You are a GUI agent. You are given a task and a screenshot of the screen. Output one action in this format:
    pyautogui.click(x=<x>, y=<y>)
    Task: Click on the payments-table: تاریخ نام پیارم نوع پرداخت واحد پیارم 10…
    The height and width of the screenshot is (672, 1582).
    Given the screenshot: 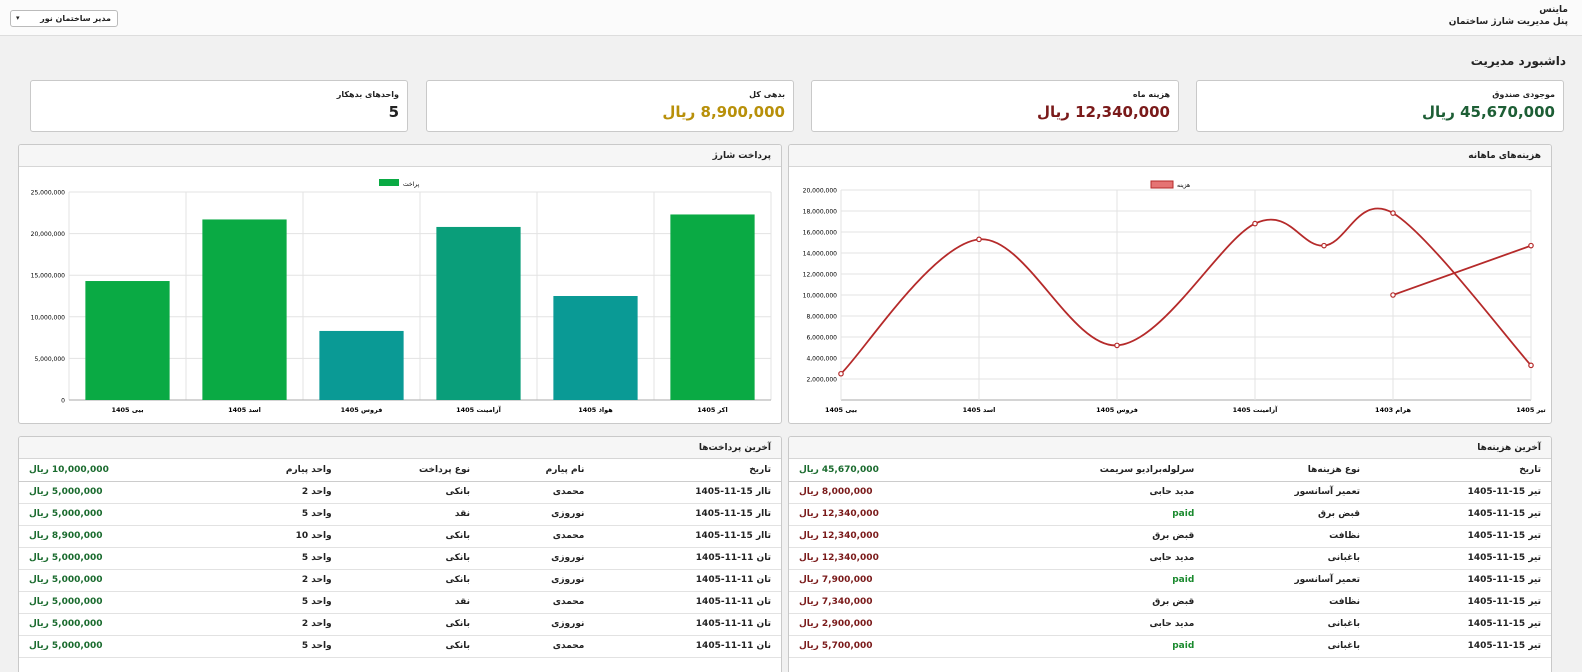 What is the action you would take?
    pyautogui.click(x=400, y=558)
    